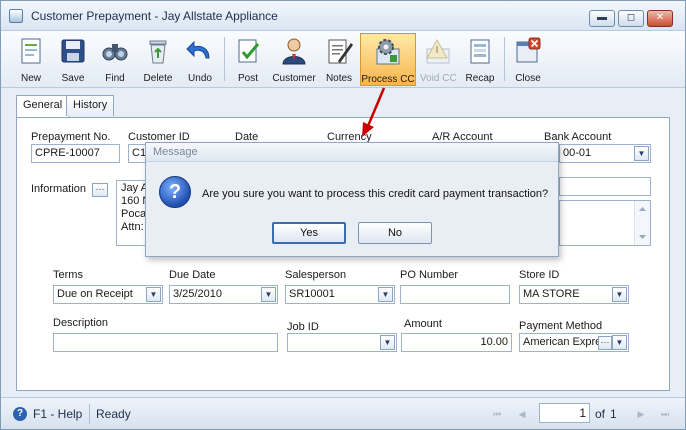 The image size is (686, 430). Describe the element at coordinates (312, 294) in the screenshot. I see `salesperson-value: SR10001` at that location.